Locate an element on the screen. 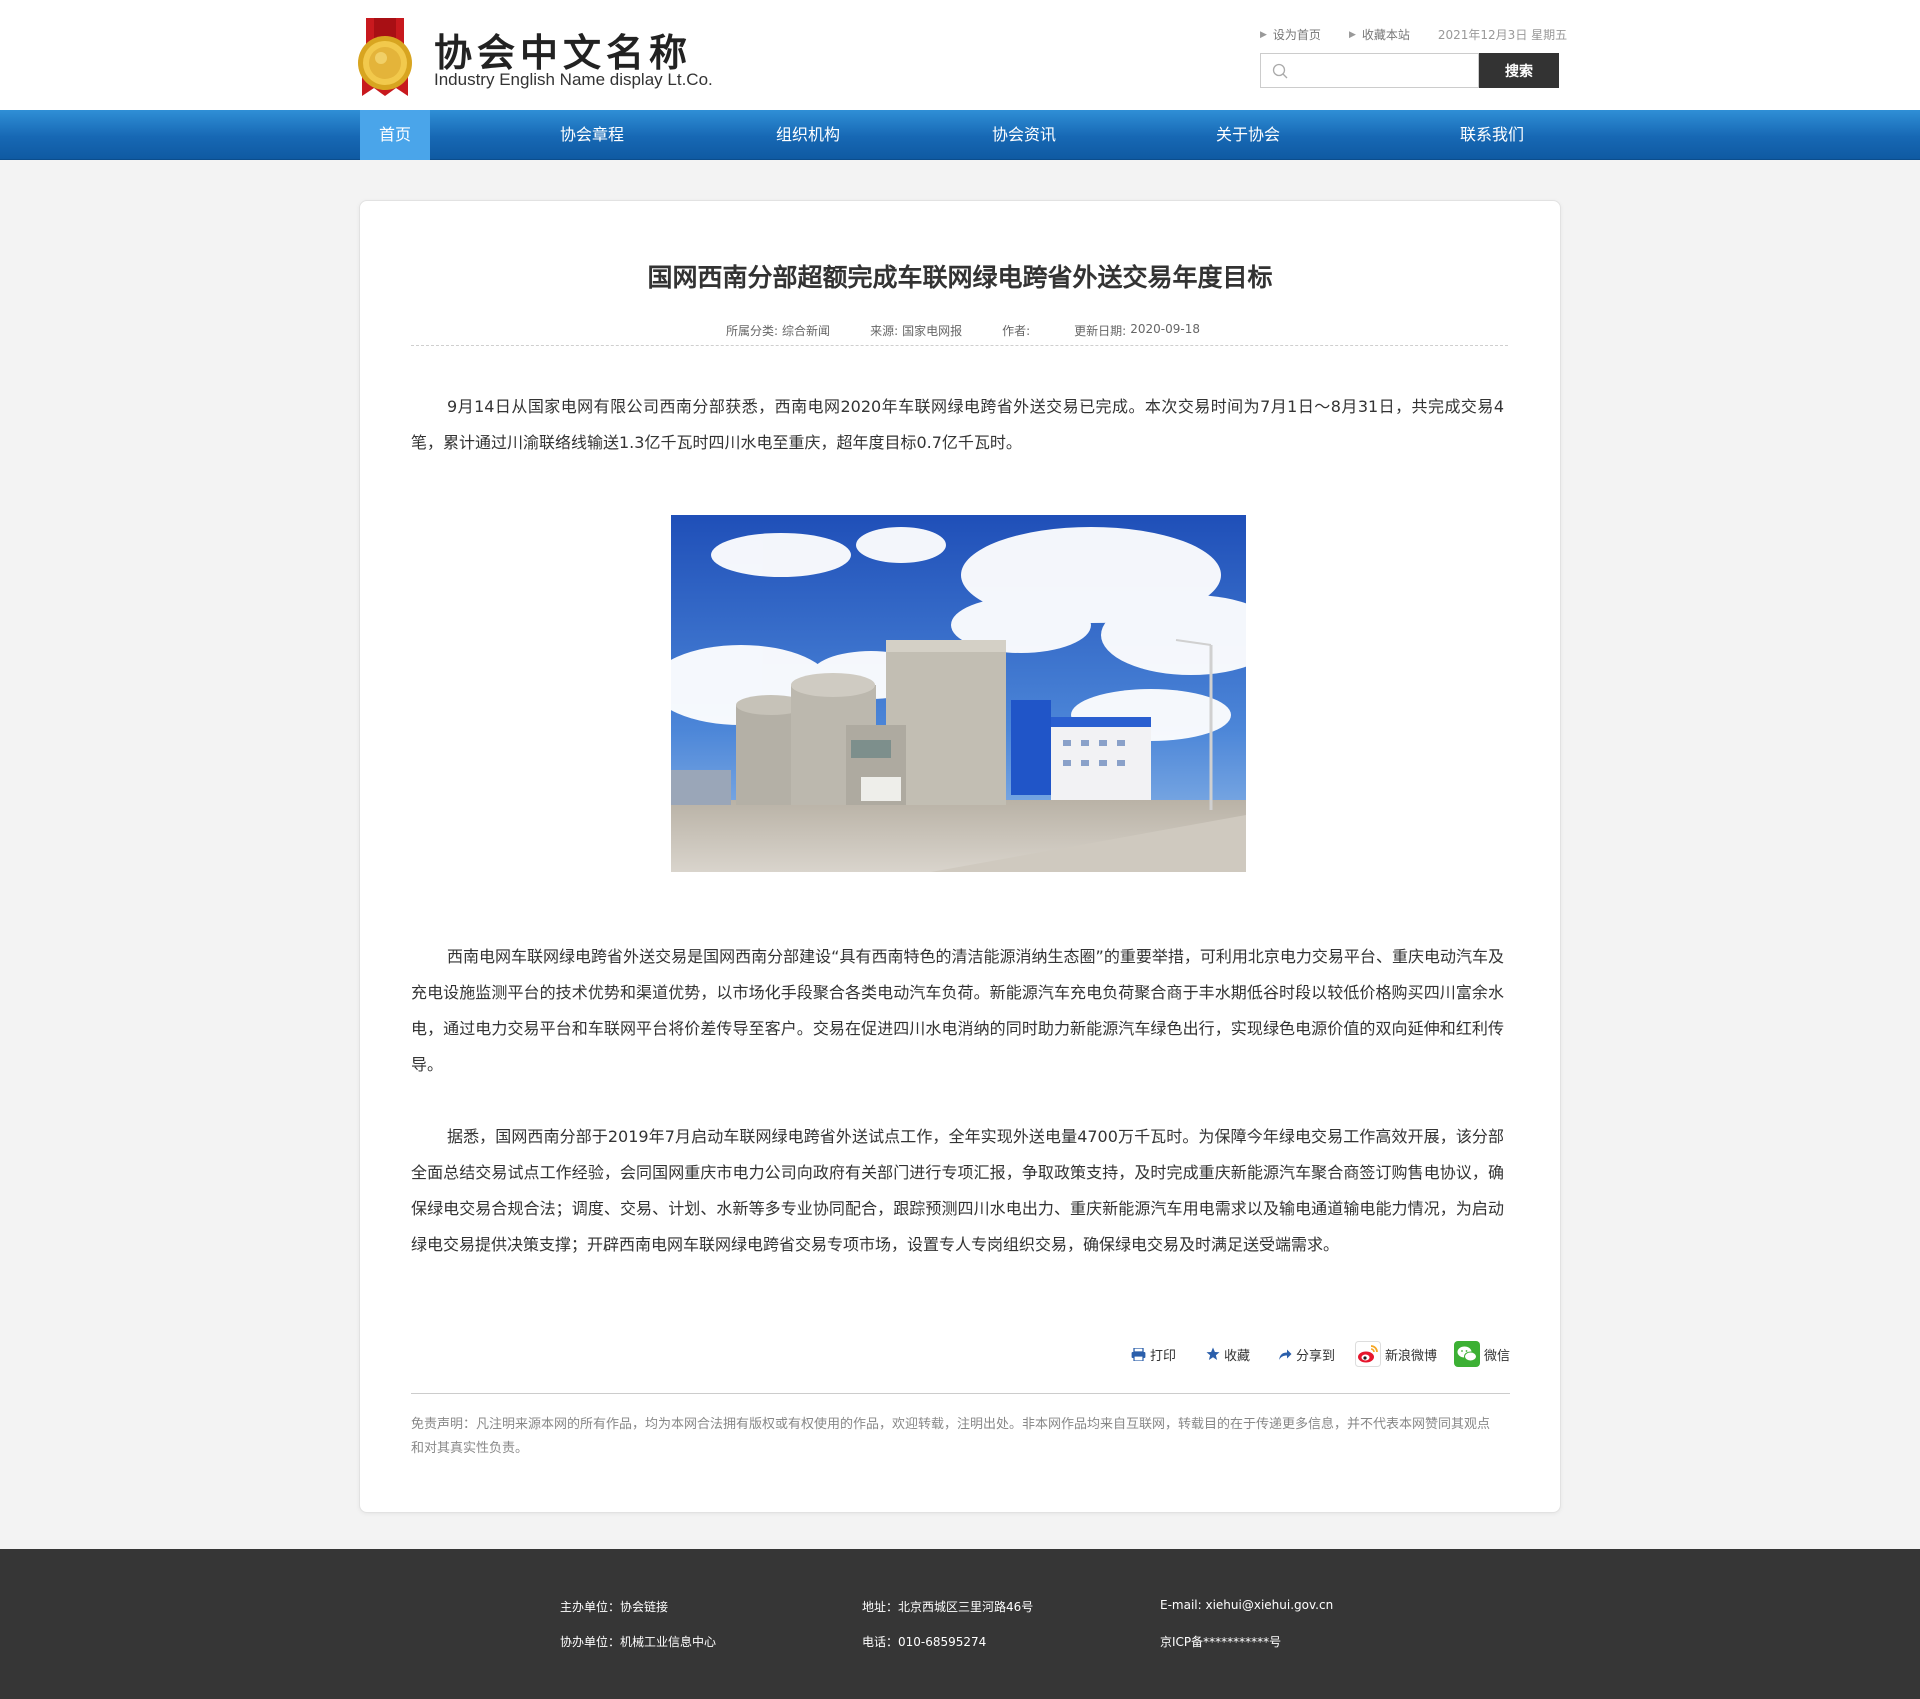  nav-item-news: 协会资讯 is located at coordinates (1024, 135).